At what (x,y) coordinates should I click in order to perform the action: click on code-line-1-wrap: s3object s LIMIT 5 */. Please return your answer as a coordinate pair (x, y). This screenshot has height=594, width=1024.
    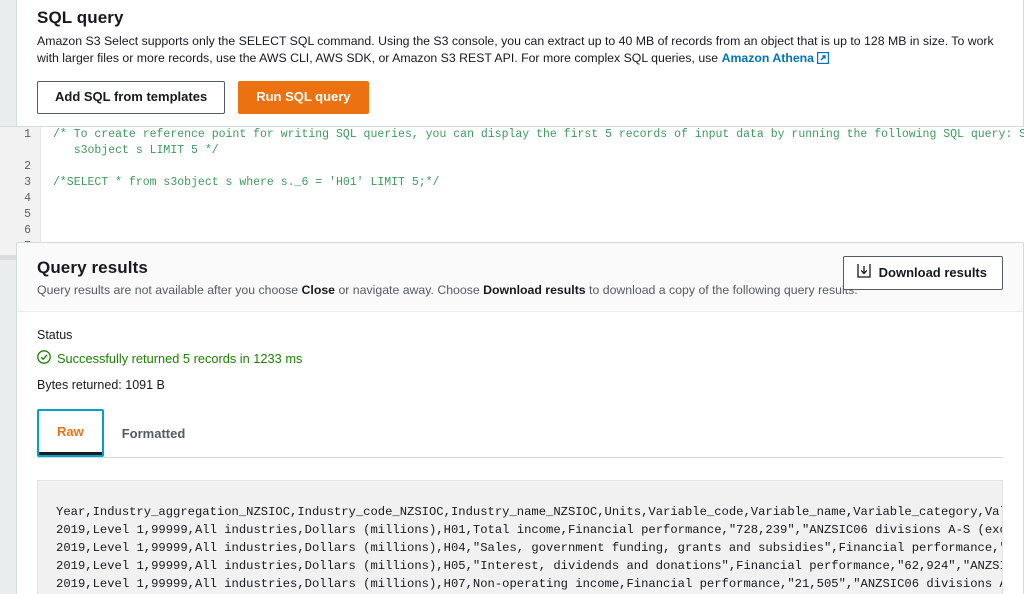
    Looking at the image, I should click on (136, 150).